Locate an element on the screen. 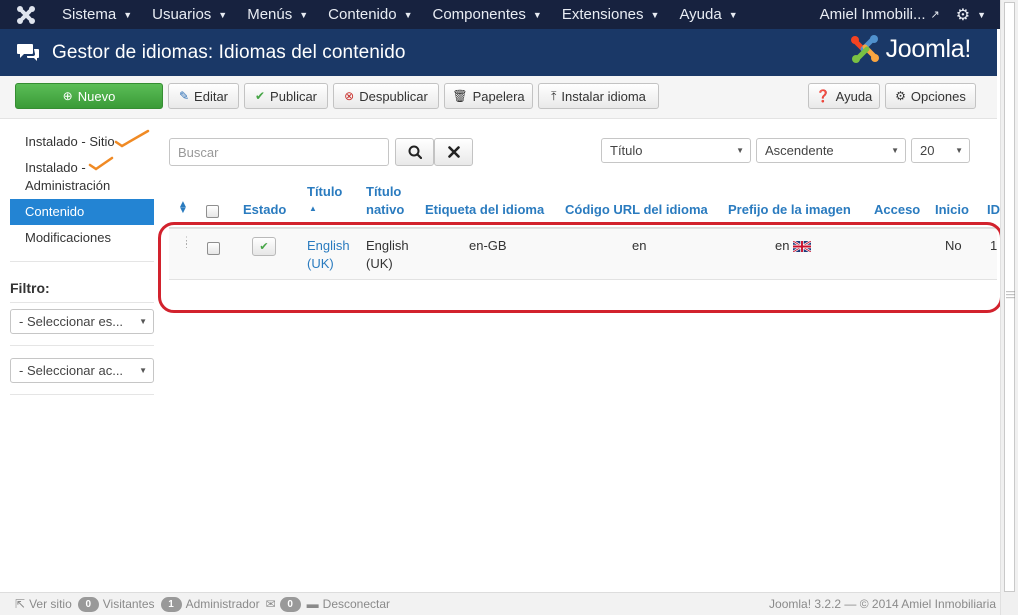 The height and width of the screenshot is (615, 1018). list-limit-value: 20 is located at coordinates (927, 150).